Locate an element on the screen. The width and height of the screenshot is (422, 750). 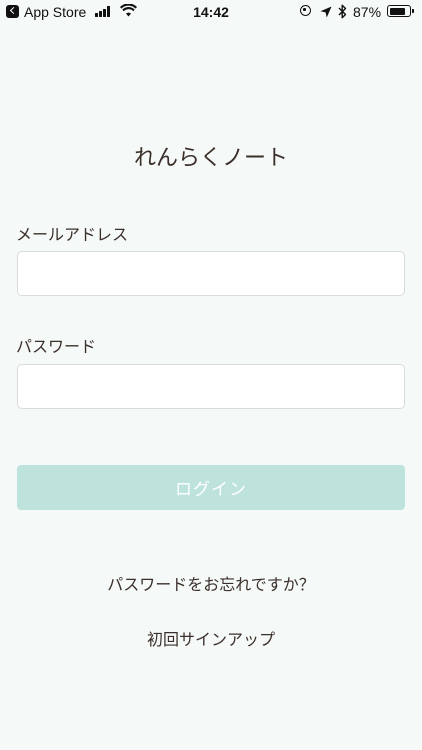
email-field is located at coordinates (211, 273).